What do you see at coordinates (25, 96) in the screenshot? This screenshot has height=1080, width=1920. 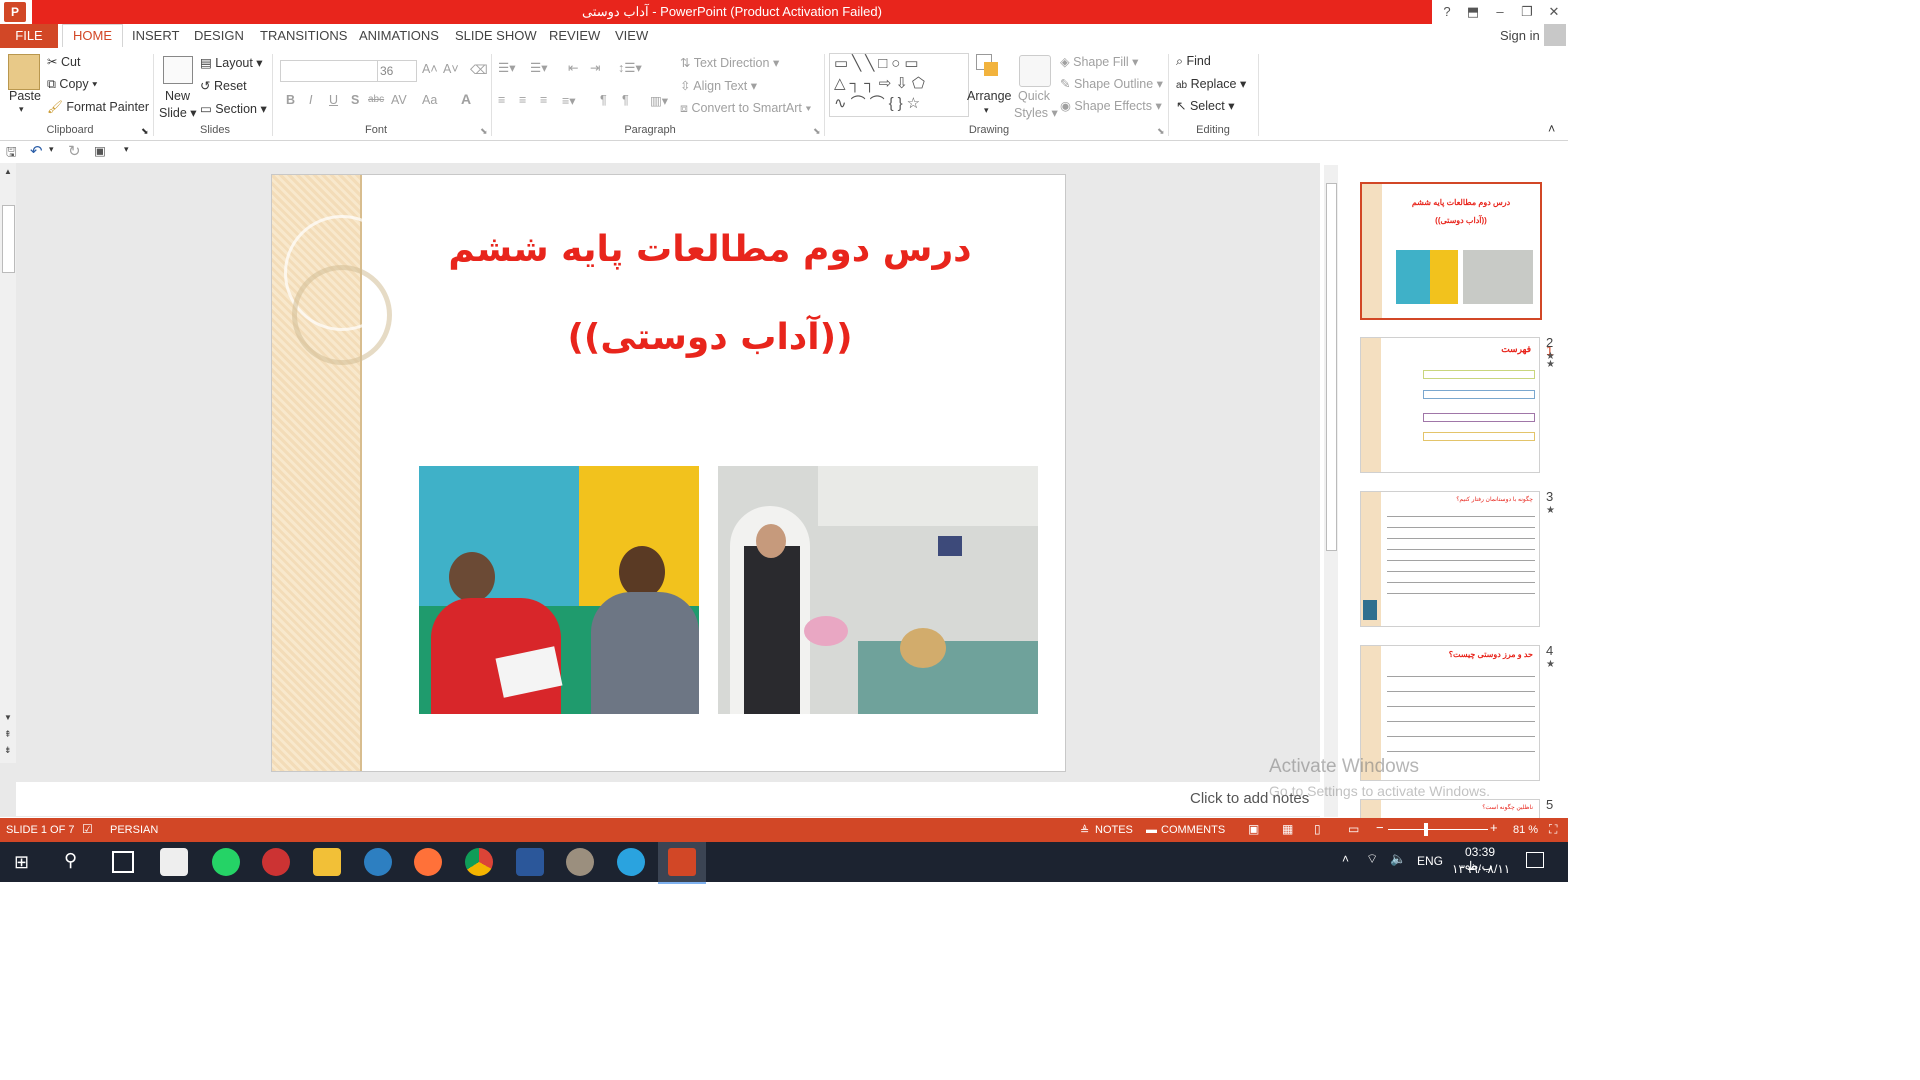 I see `paste-button: Paste` at bounding box center [25, 96].